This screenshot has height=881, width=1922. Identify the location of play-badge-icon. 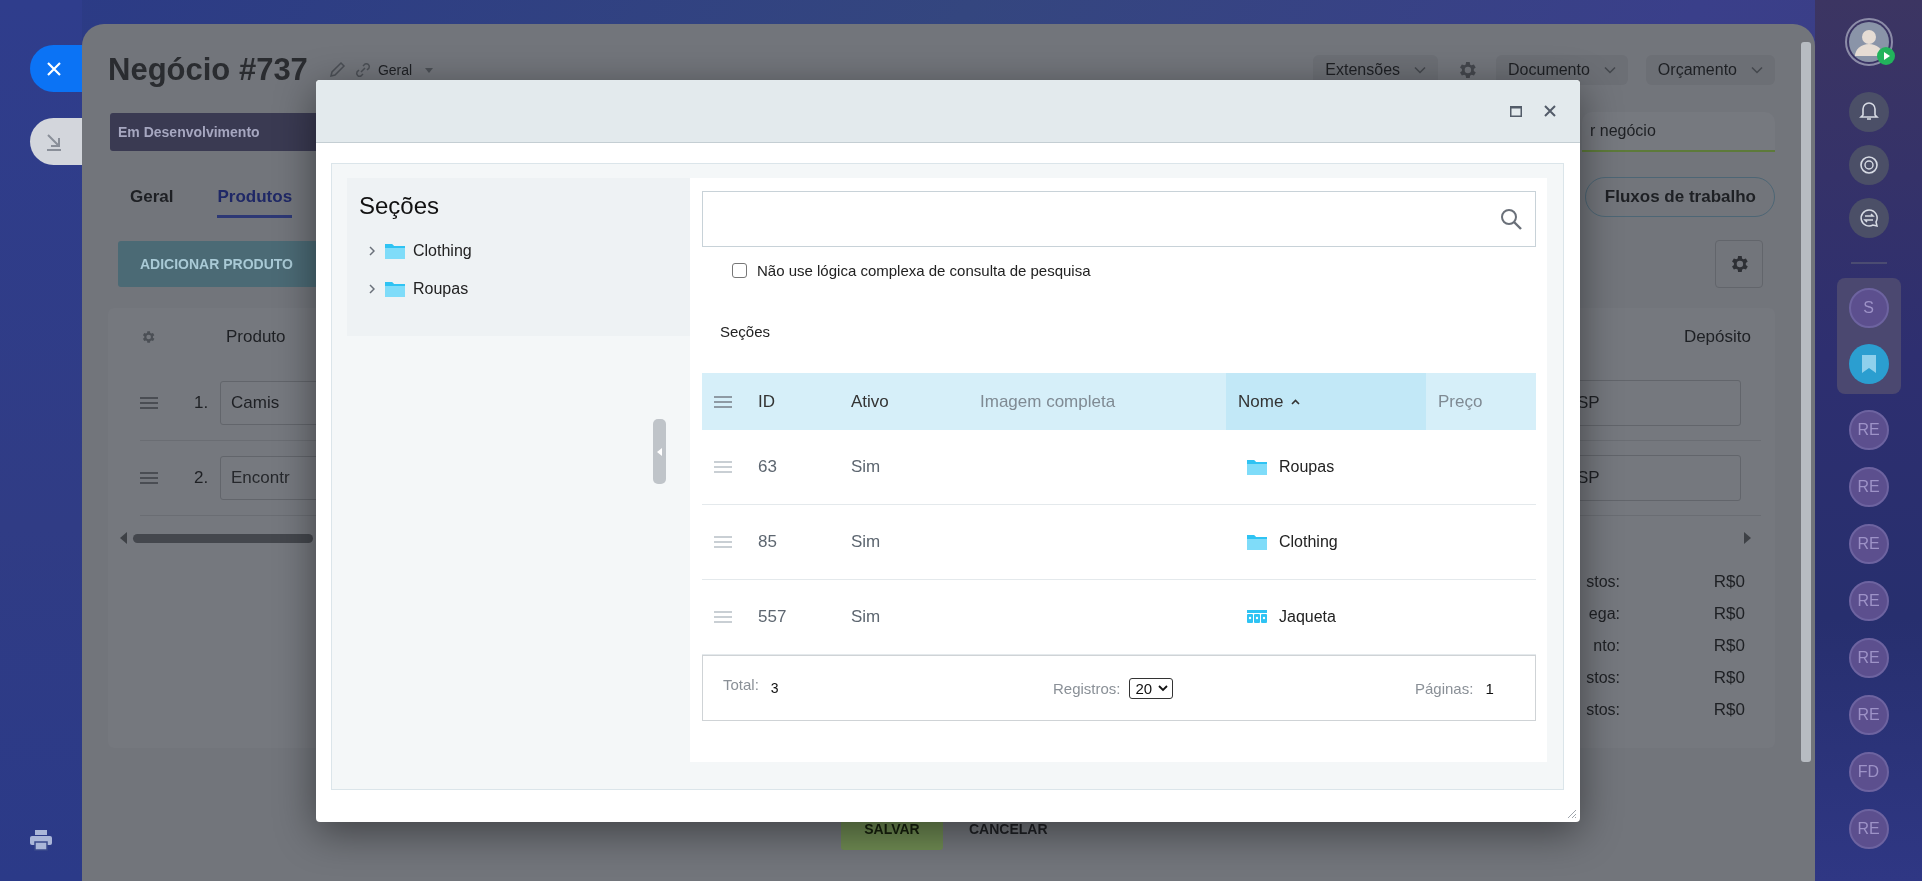
(1886, 56).